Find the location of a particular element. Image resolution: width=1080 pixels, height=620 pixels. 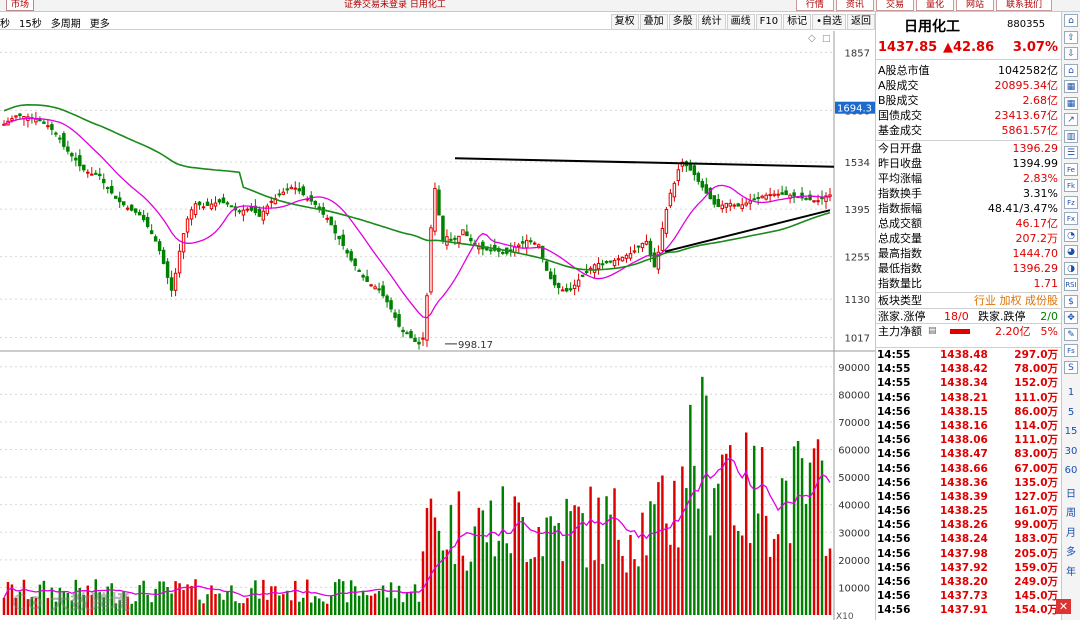

period-shortcut: 年 is located at coordinates (1071, 570).